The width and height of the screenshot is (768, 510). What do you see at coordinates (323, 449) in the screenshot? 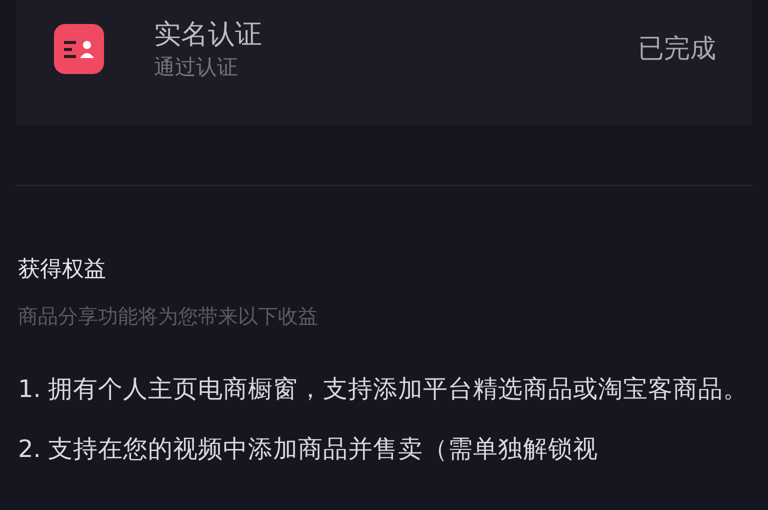
I see `benefit-text: 支持在您的视频中添加商品并售卖（需单独解锁视` at bounding box center [323, 449].